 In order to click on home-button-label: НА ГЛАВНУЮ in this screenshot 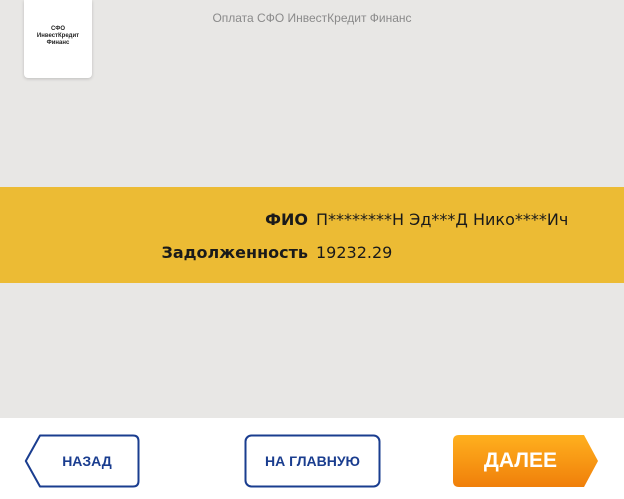, I will do `click(312, 461)`.